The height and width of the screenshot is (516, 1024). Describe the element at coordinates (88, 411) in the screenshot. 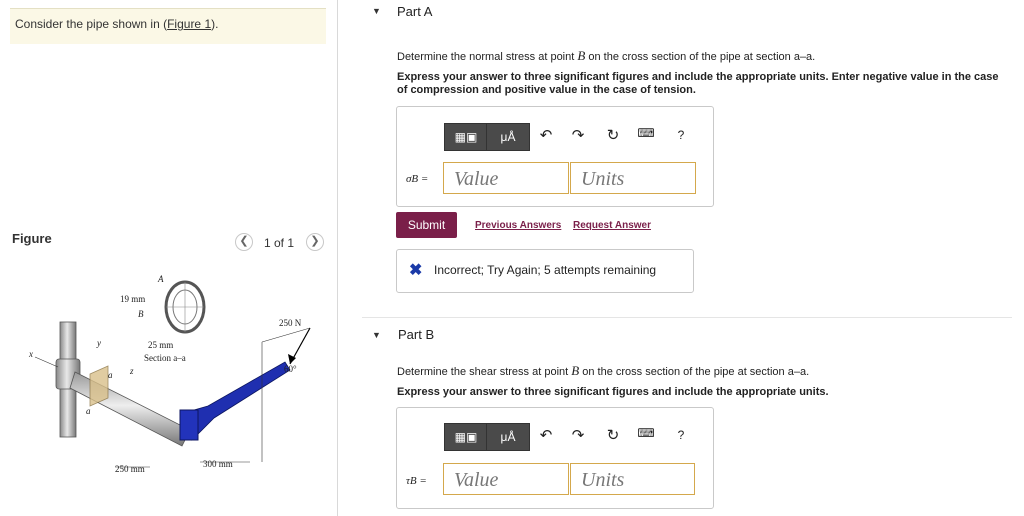

I see `label-section-a-bottom: a` at that location.